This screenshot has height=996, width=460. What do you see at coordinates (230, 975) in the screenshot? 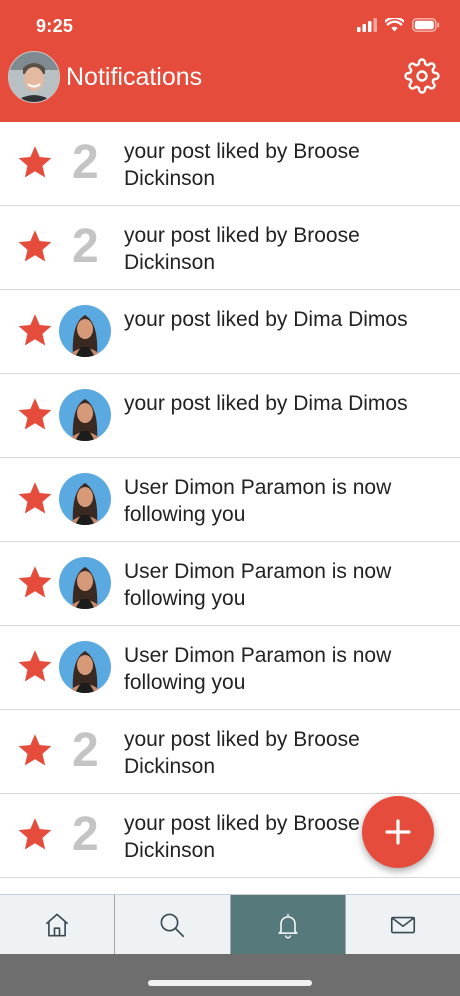
I see `home-indicator-area` at bounding box center [230, 975].